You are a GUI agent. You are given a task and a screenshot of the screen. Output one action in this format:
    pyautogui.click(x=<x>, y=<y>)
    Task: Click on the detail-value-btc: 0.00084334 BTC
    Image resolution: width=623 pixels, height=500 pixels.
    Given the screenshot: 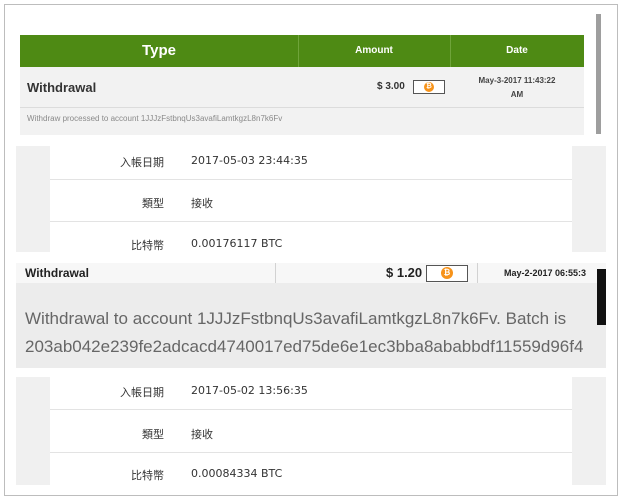 What is the action you would take?
    pyautogui.click(x=237, y=473)
    